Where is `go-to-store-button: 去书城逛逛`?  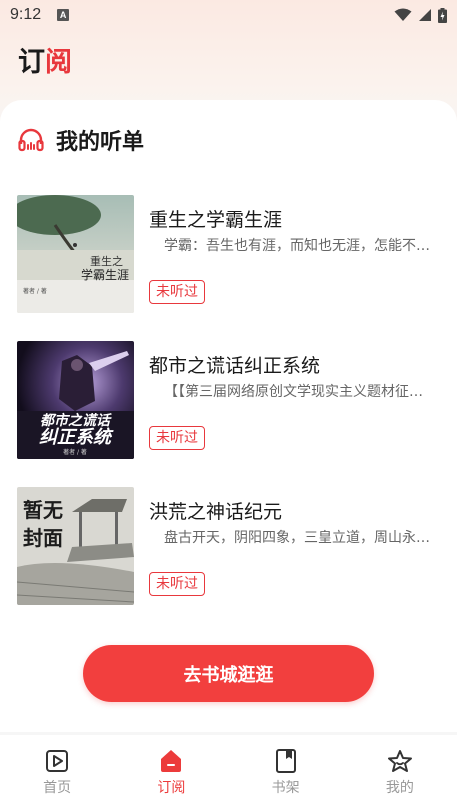
go-to-store-button: 去书城逛逛 is located at coordinates (228, 673).